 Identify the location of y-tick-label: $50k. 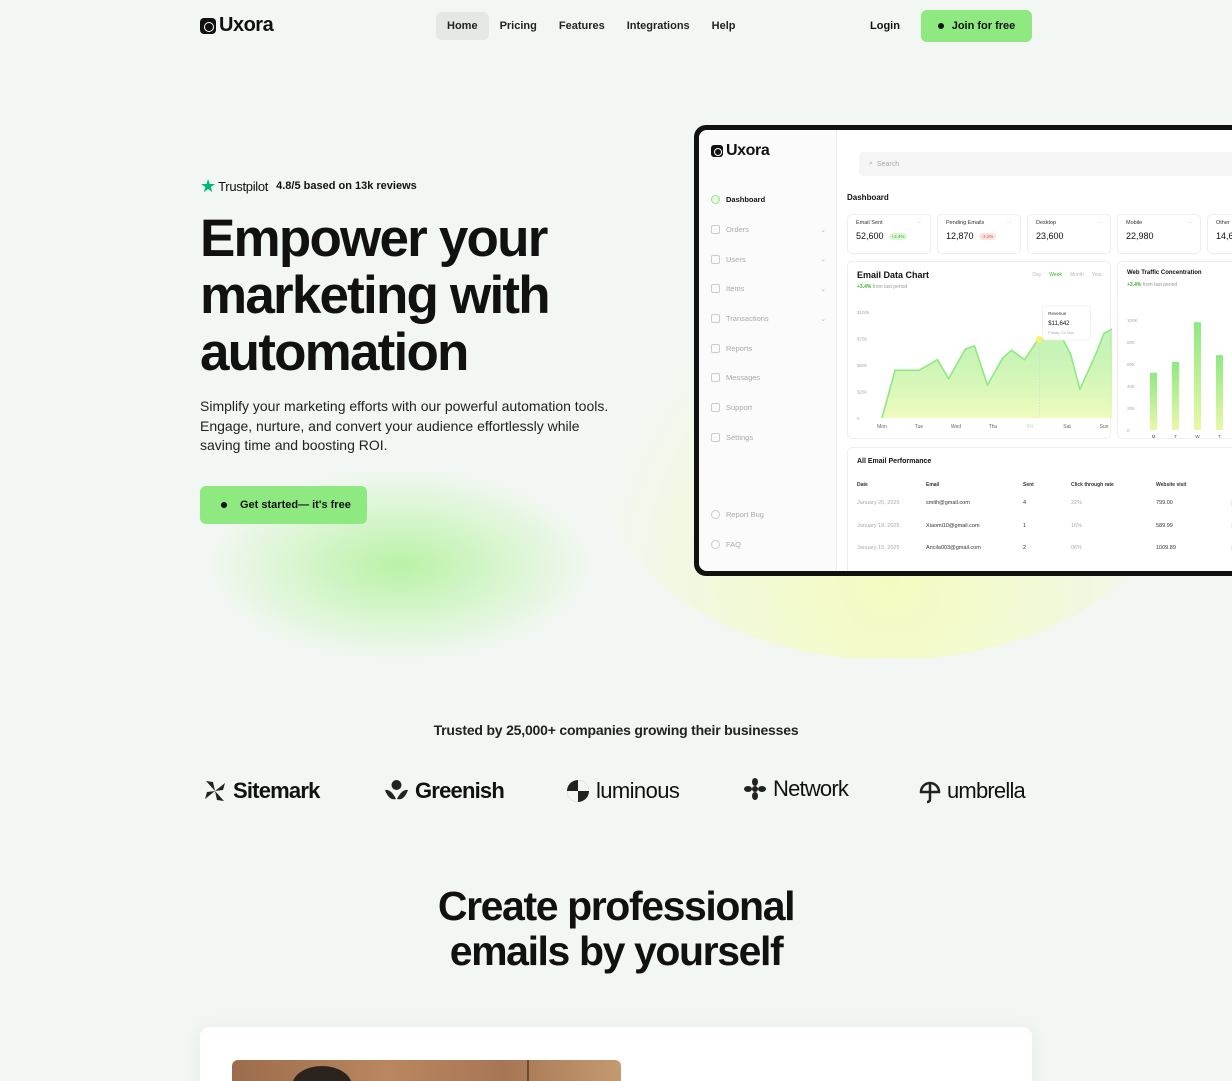
(862, 365).